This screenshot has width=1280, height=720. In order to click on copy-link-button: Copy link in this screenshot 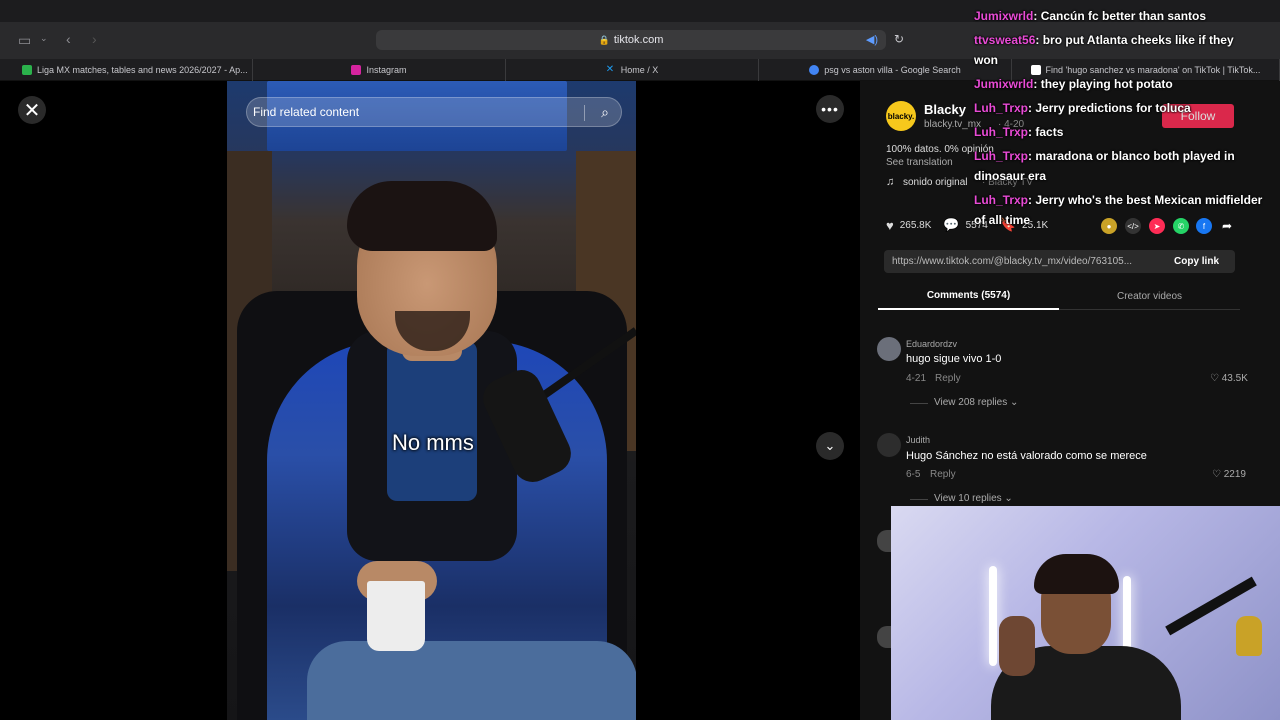, I will do `click(1189, 261)`.